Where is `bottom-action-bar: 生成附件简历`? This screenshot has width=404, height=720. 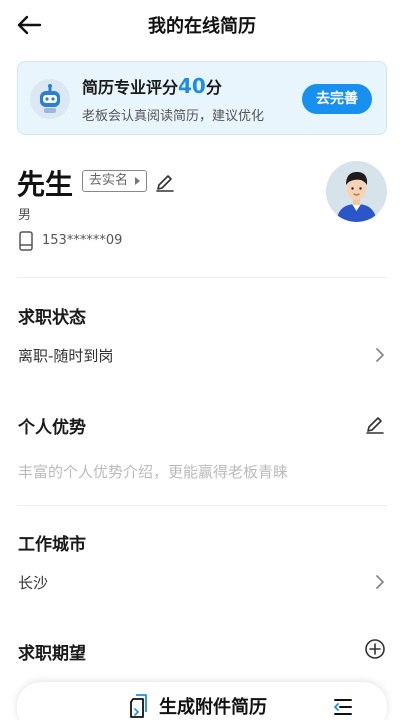
bottom-action-bar: 生成附件简历 is located at coordinates (202, 701).